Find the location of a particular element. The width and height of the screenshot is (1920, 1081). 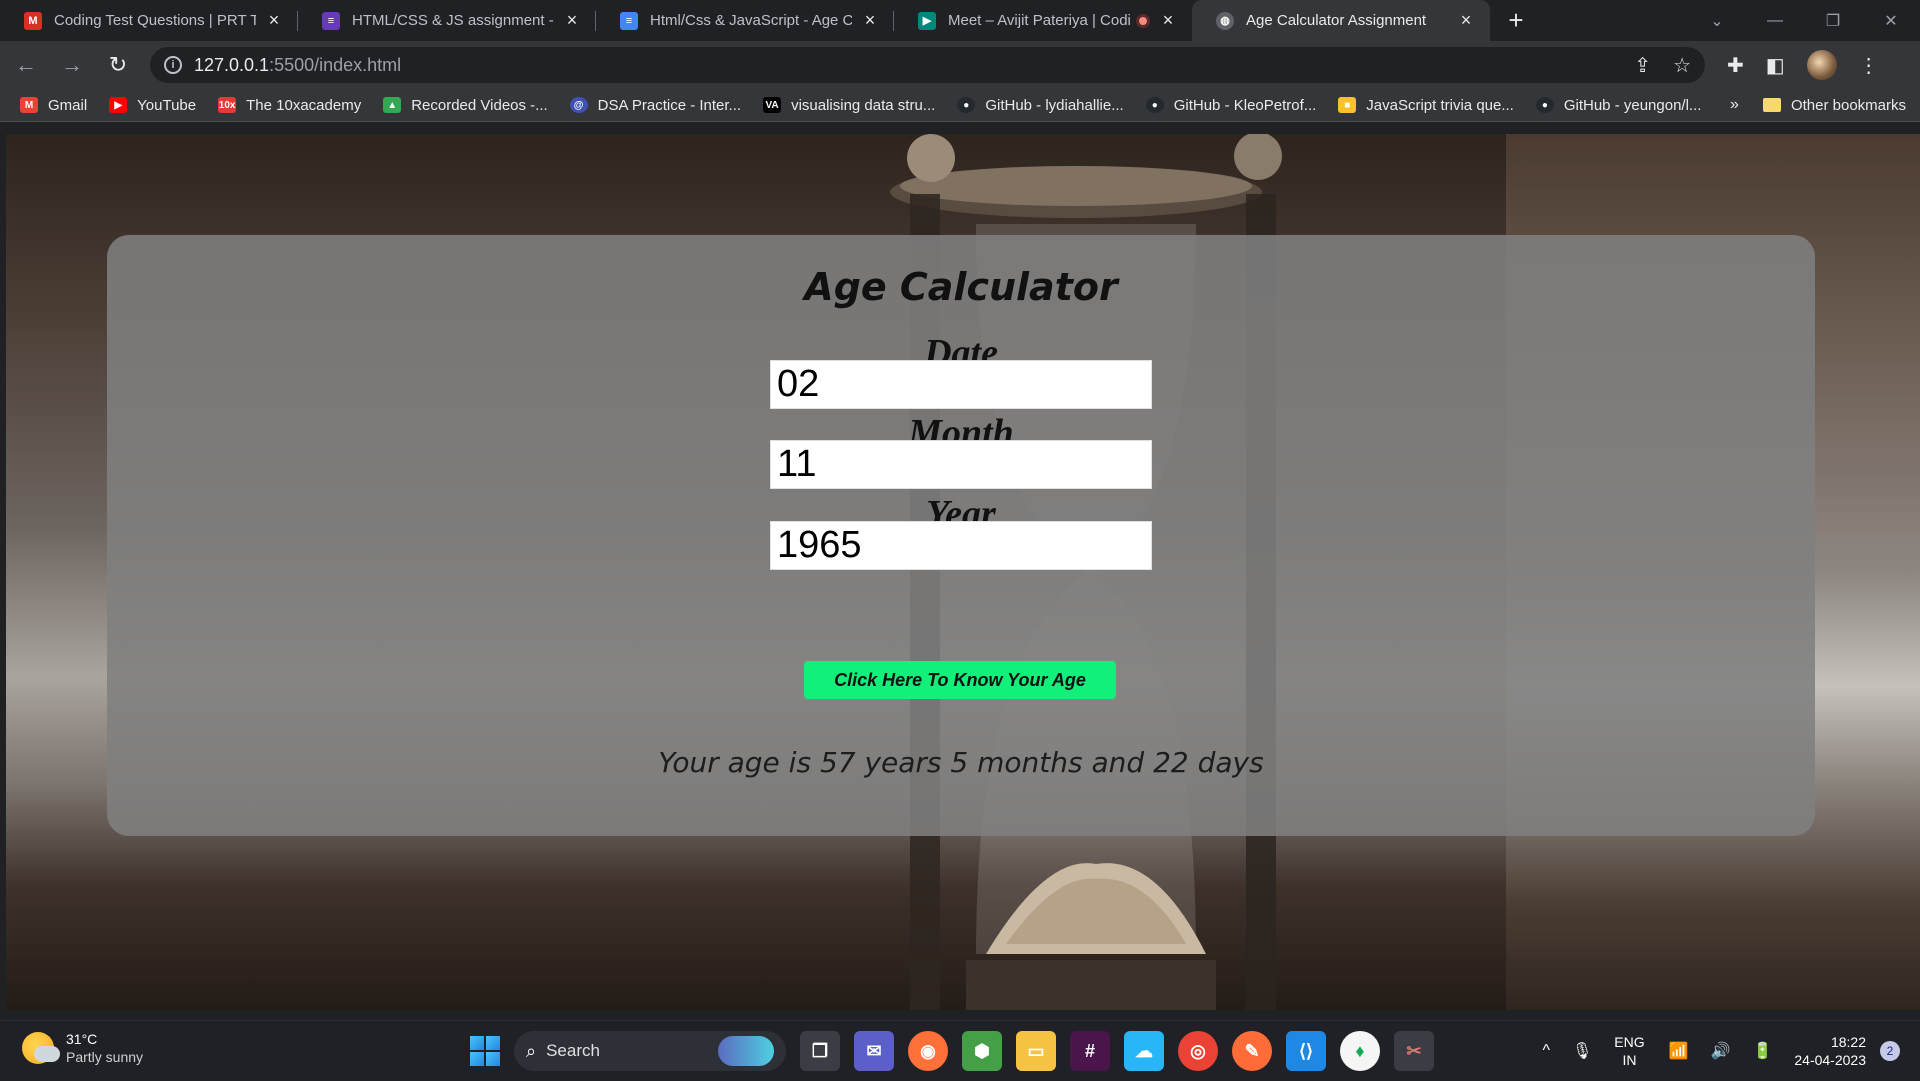

url-host: 127.0.0.1 is located at coordinates (232, 64).